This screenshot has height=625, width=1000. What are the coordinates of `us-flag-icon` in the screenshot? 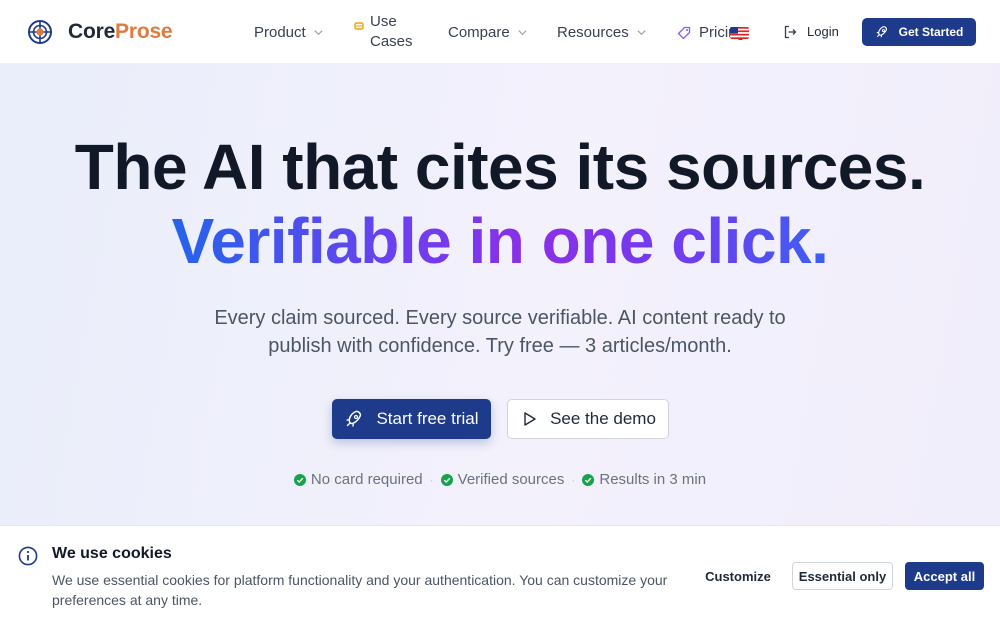 It's located at (739, 33).